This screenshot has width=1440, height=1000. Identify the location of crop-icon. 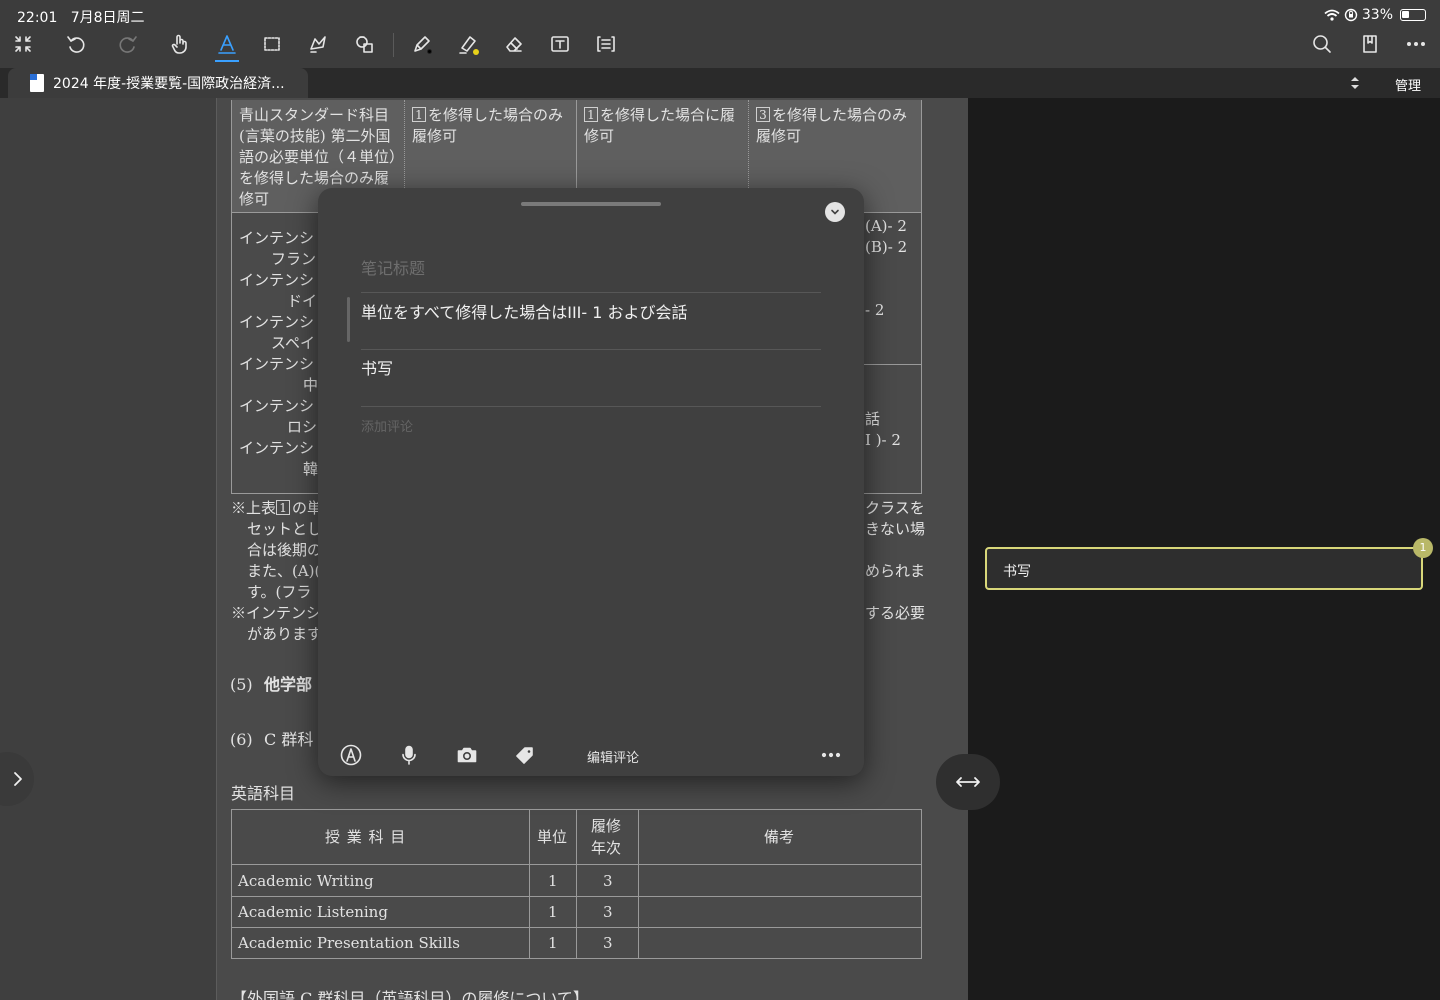
(272, 44).